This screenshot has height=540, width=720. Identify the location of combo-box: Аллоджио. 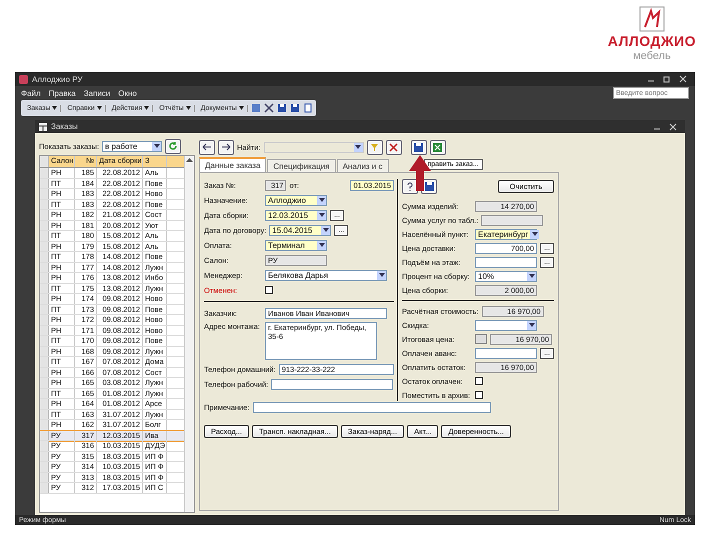
(296, 200).